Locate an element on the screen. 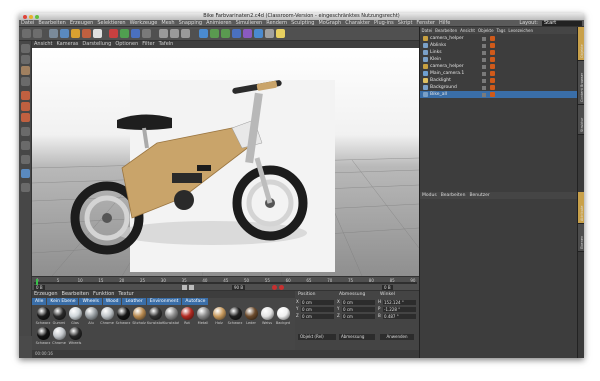 Image resolution: width=600 pixels, height=381 pixels. object-row: Links is located at coordinates (499, 52).